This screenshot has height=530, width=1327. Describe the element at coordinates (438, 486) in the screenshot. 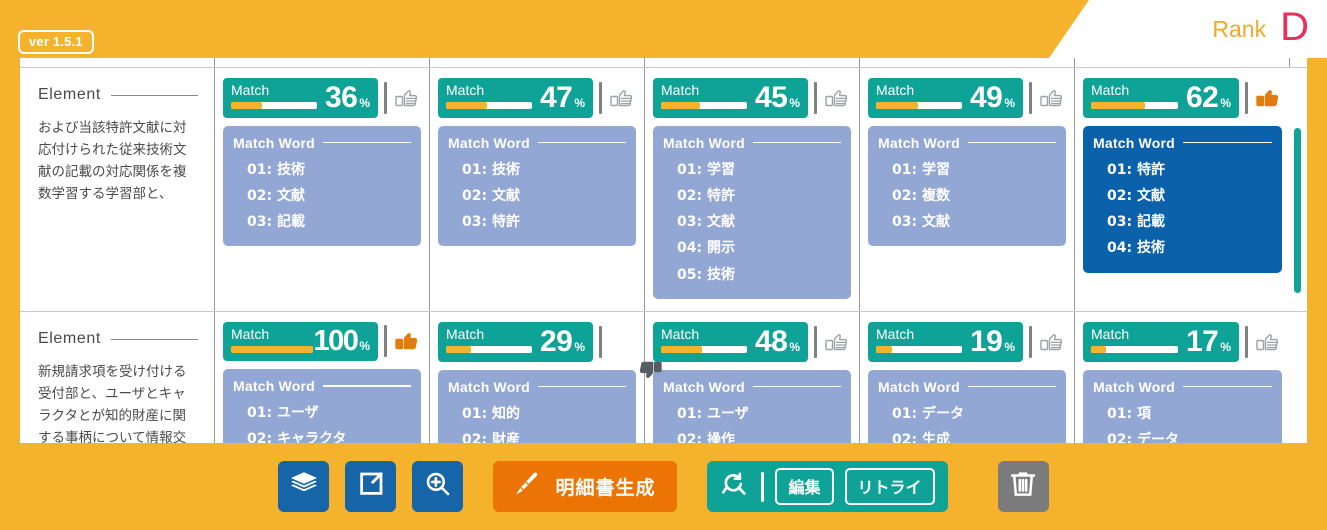

I see `zoom-in-button` at that location.